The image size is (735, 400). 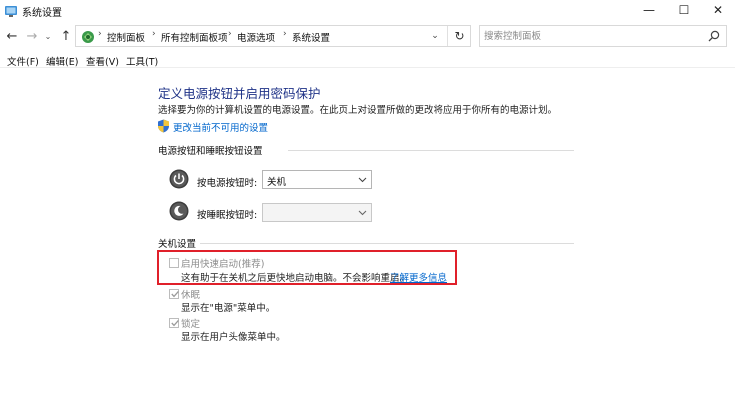 What do you see at coordinates (23, 61) in the screenshot?
I see `menu-file: 文件(F)` at bounding box center [23, 61].